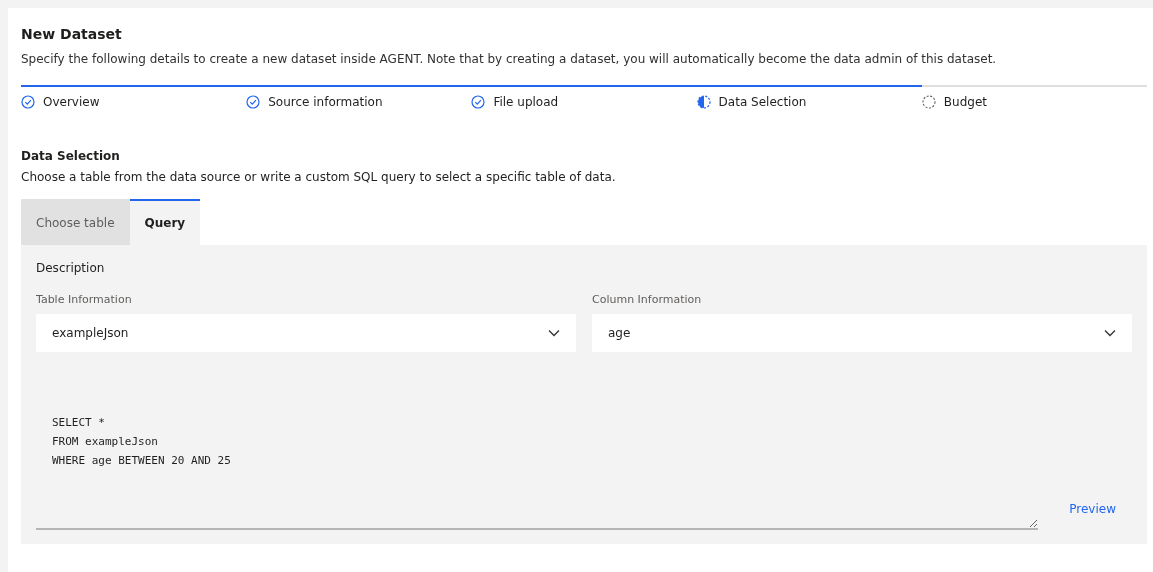  What do you see at coordinates (75, 222) in the screenshot?
I see `tab: Choose table` at bounding box center [75, 222].